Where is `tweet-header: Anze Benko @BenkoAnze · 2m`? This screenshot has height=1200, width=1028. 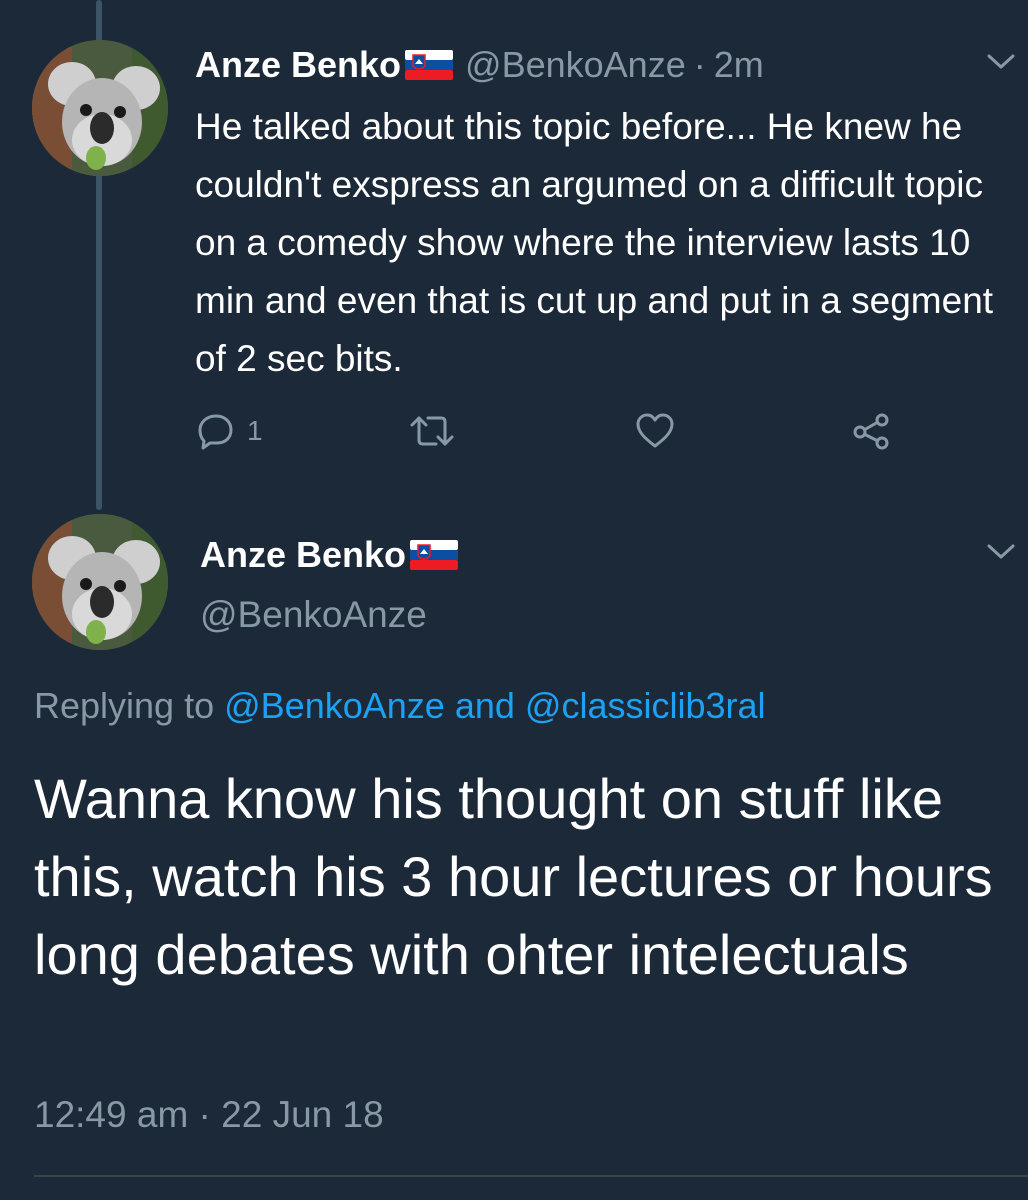 tweet-header: Anze Benko @BenkoAnze · 2m is located at coordinates (479, 65).